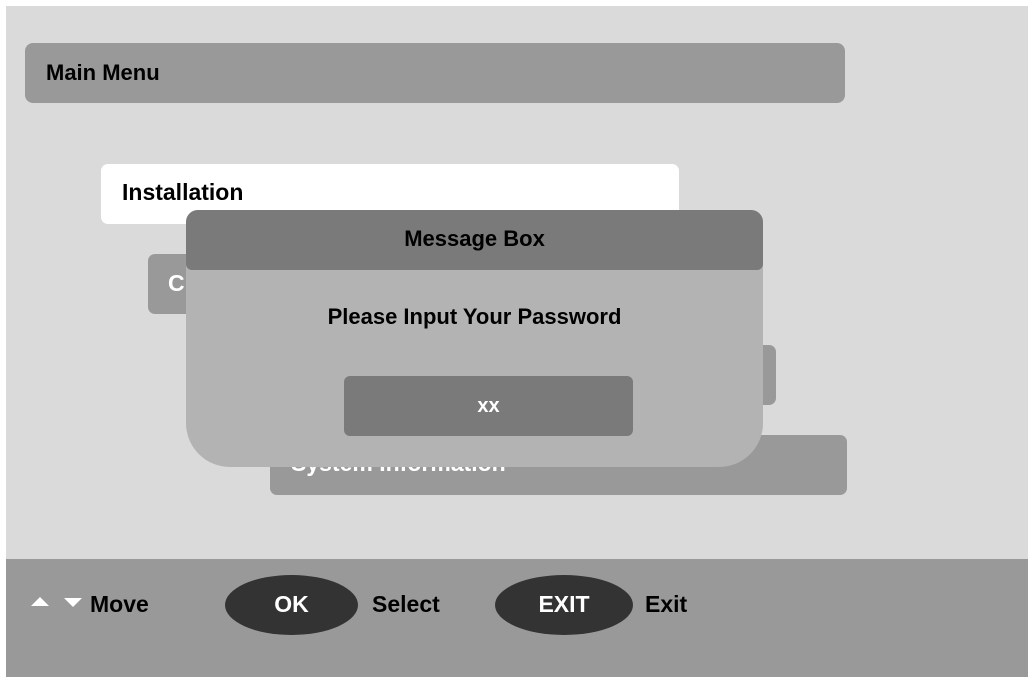  Describe the element at coordinates (291, 605) in the screenshot. I see `ok-key-button: OK` at that location.